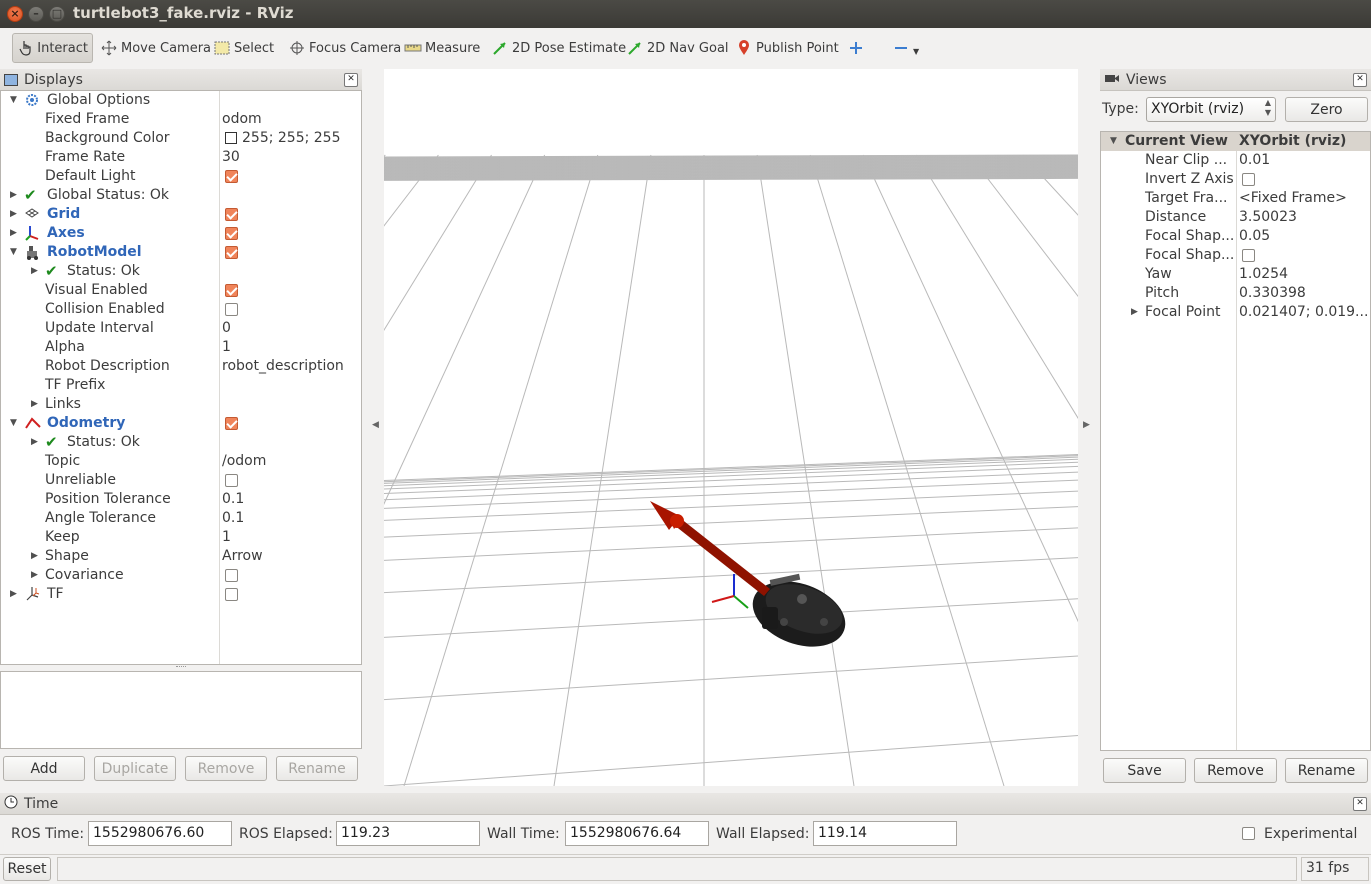 The image size is (1371, 884). What do you see at coordinates (787, 48) in the screenshot?
I see `publish-point-tool: Publish Point` at bounding box center [787, 48].